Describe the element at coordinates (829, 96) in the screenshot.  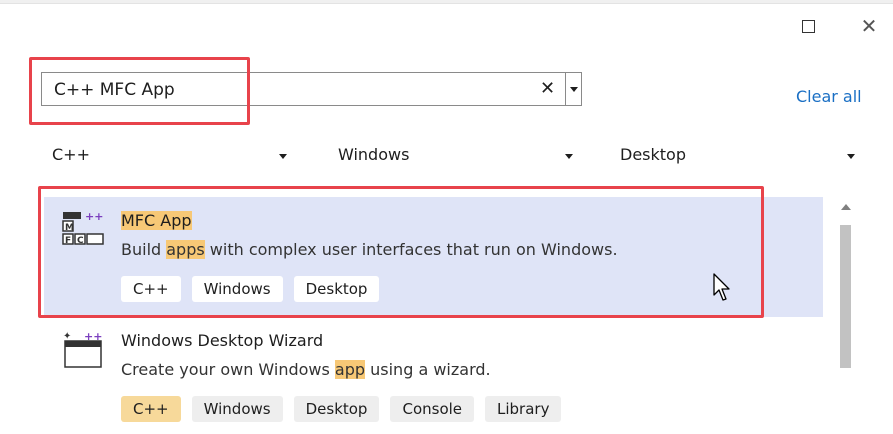
I see `clear-all-link: Clear all` at that location.